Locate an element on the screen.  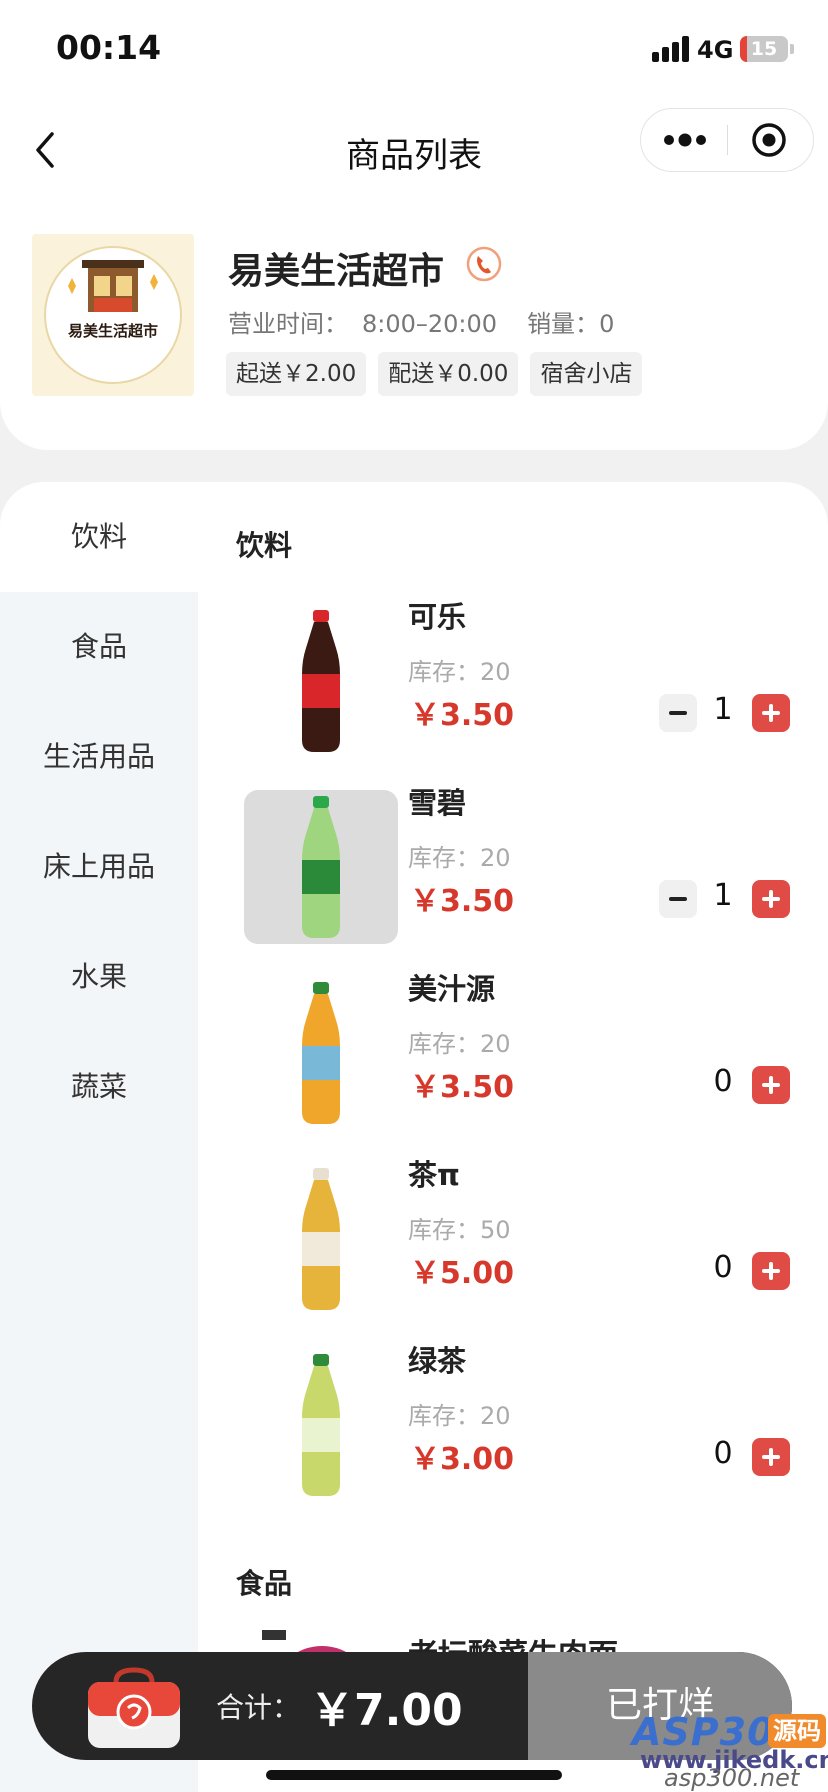
category-item-fruit: 水果 is located at coordinates (99, 977).